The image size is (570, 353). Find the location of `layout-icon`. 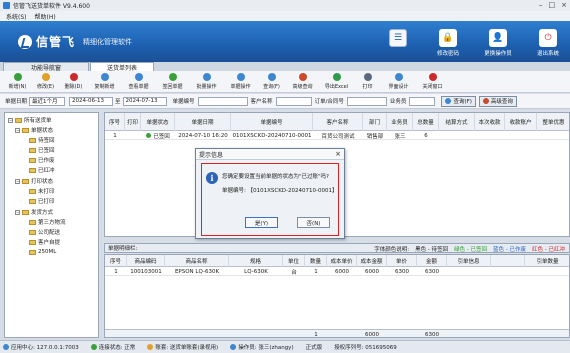

layout-icon is located at coordinates (398, 77).